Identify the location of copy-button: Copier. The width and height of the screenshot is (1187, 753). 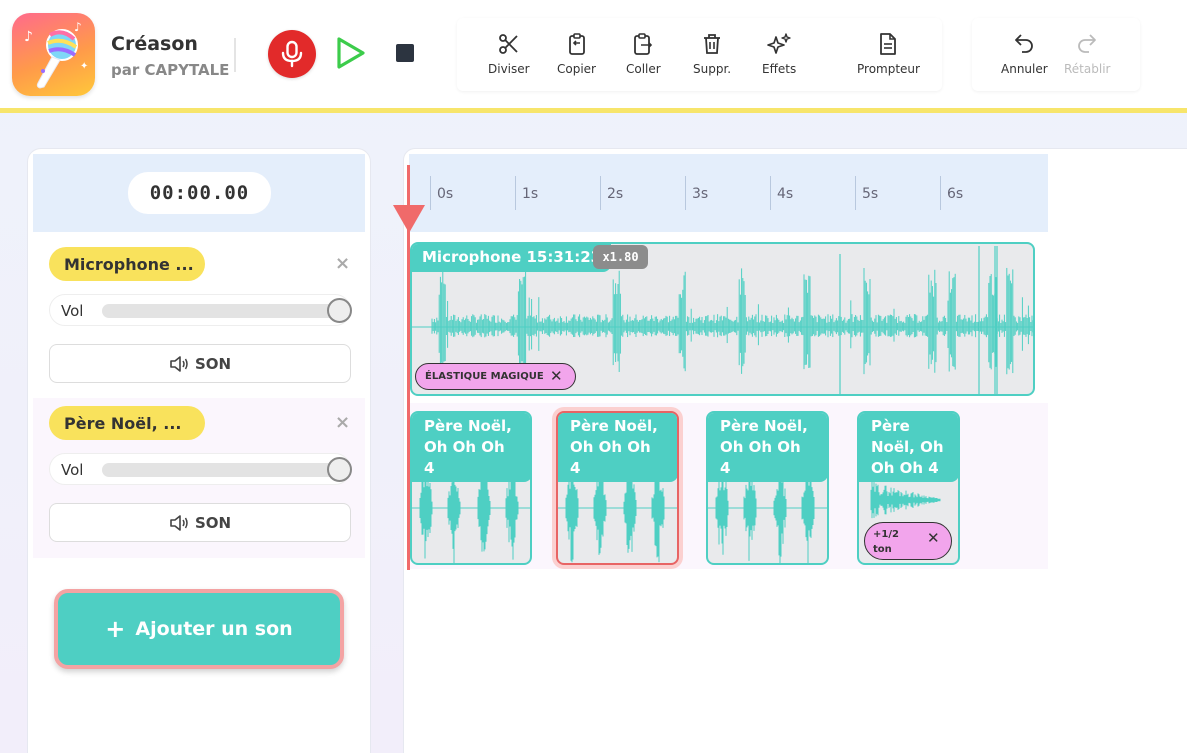
(576, 57).